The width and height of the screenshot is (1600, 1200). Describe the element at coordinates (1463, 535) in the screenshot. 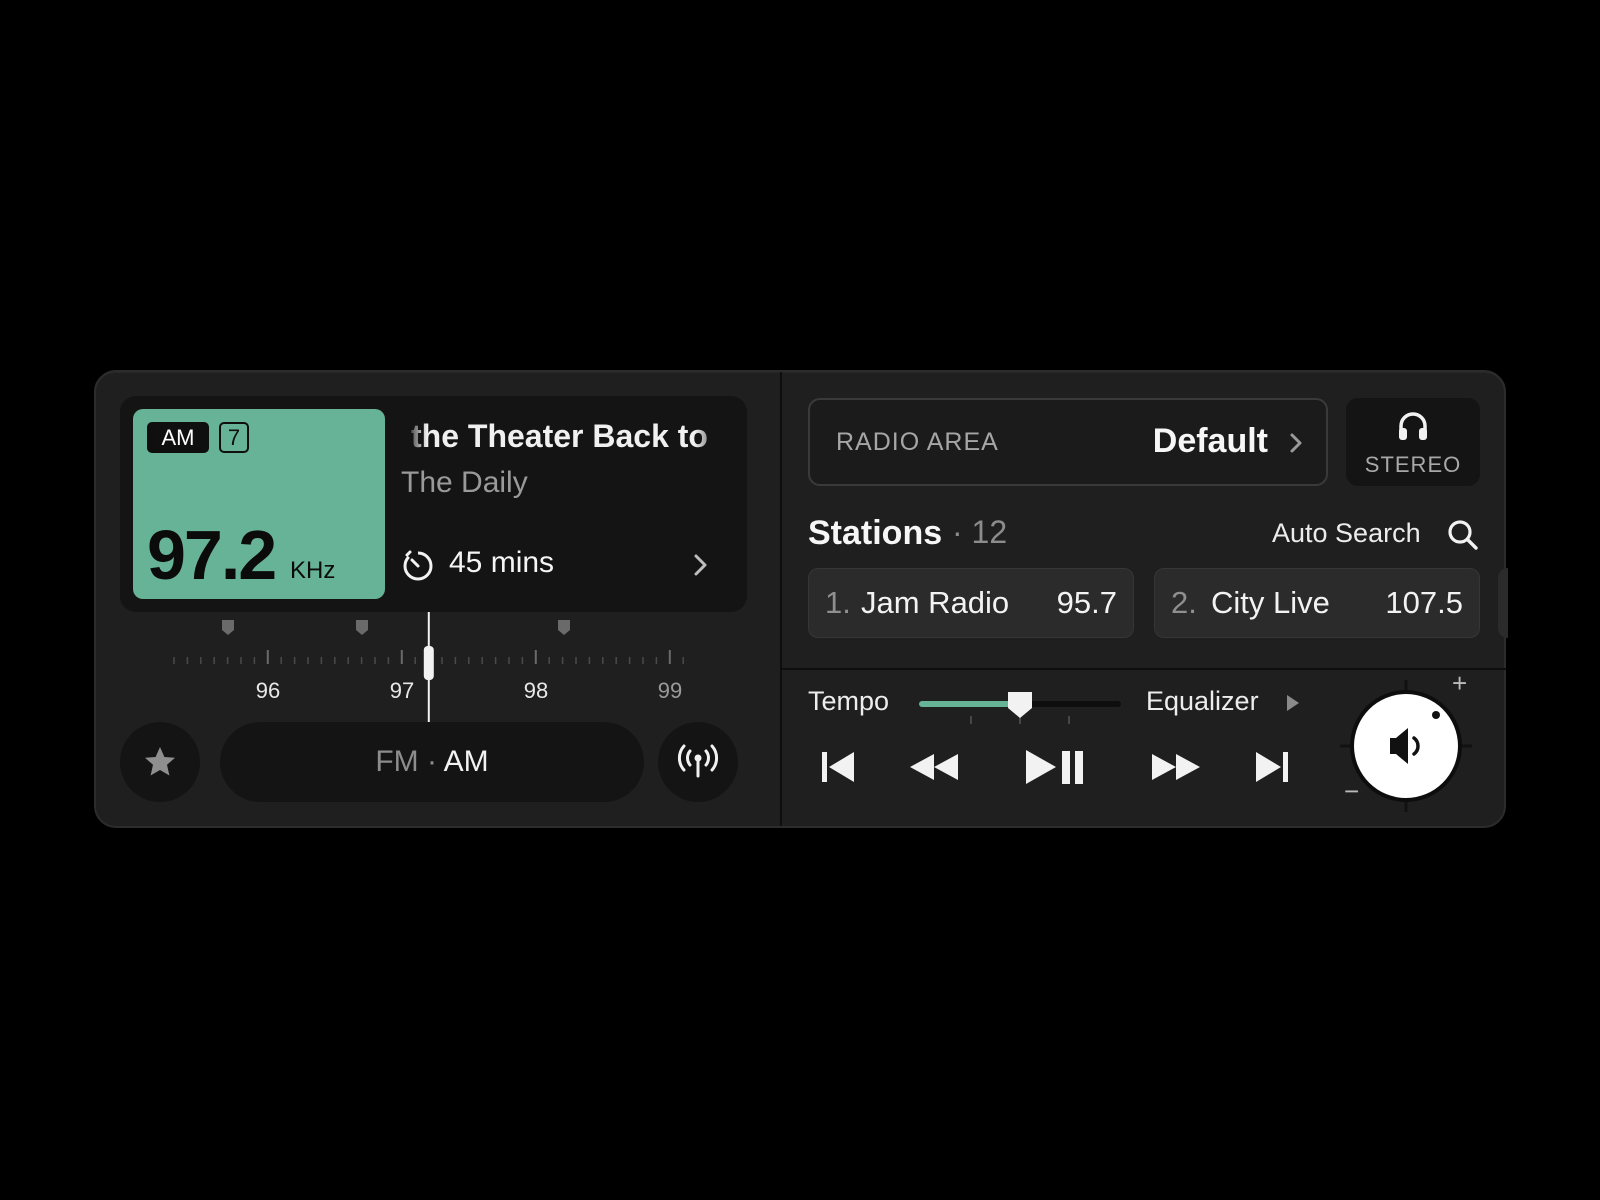

I see `search-icon` at that location.